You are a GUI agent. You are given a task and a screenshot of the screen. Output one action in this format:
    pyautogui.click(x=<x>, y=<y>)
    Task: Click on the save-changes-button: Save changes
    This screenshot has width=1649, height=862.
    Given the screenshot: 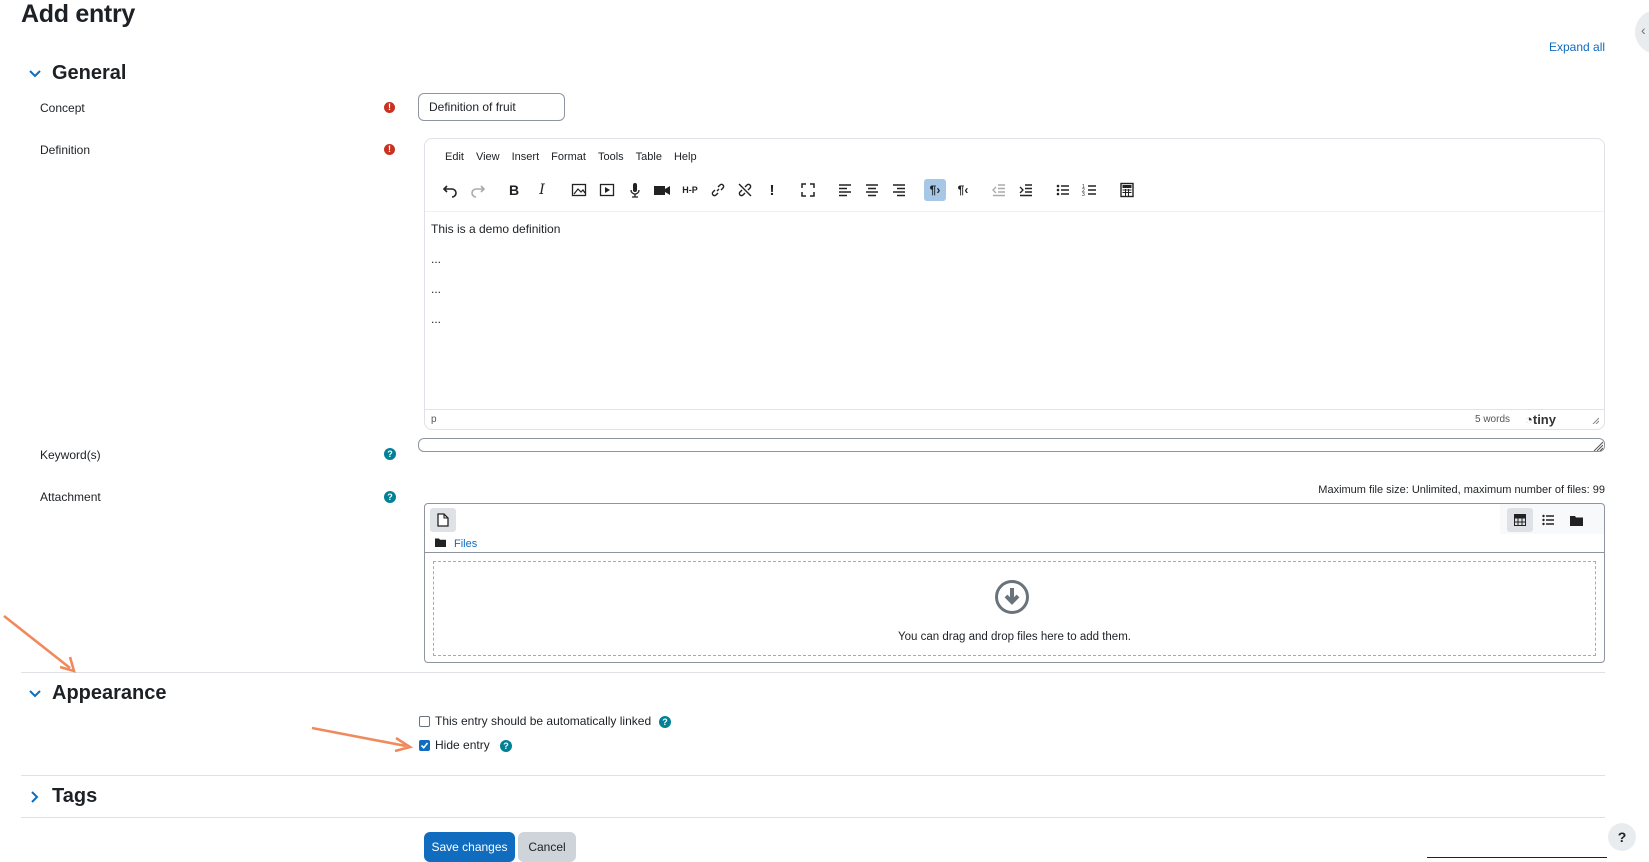 What is the action you would take?
    pyautogui.click(x=469, y=847)
    